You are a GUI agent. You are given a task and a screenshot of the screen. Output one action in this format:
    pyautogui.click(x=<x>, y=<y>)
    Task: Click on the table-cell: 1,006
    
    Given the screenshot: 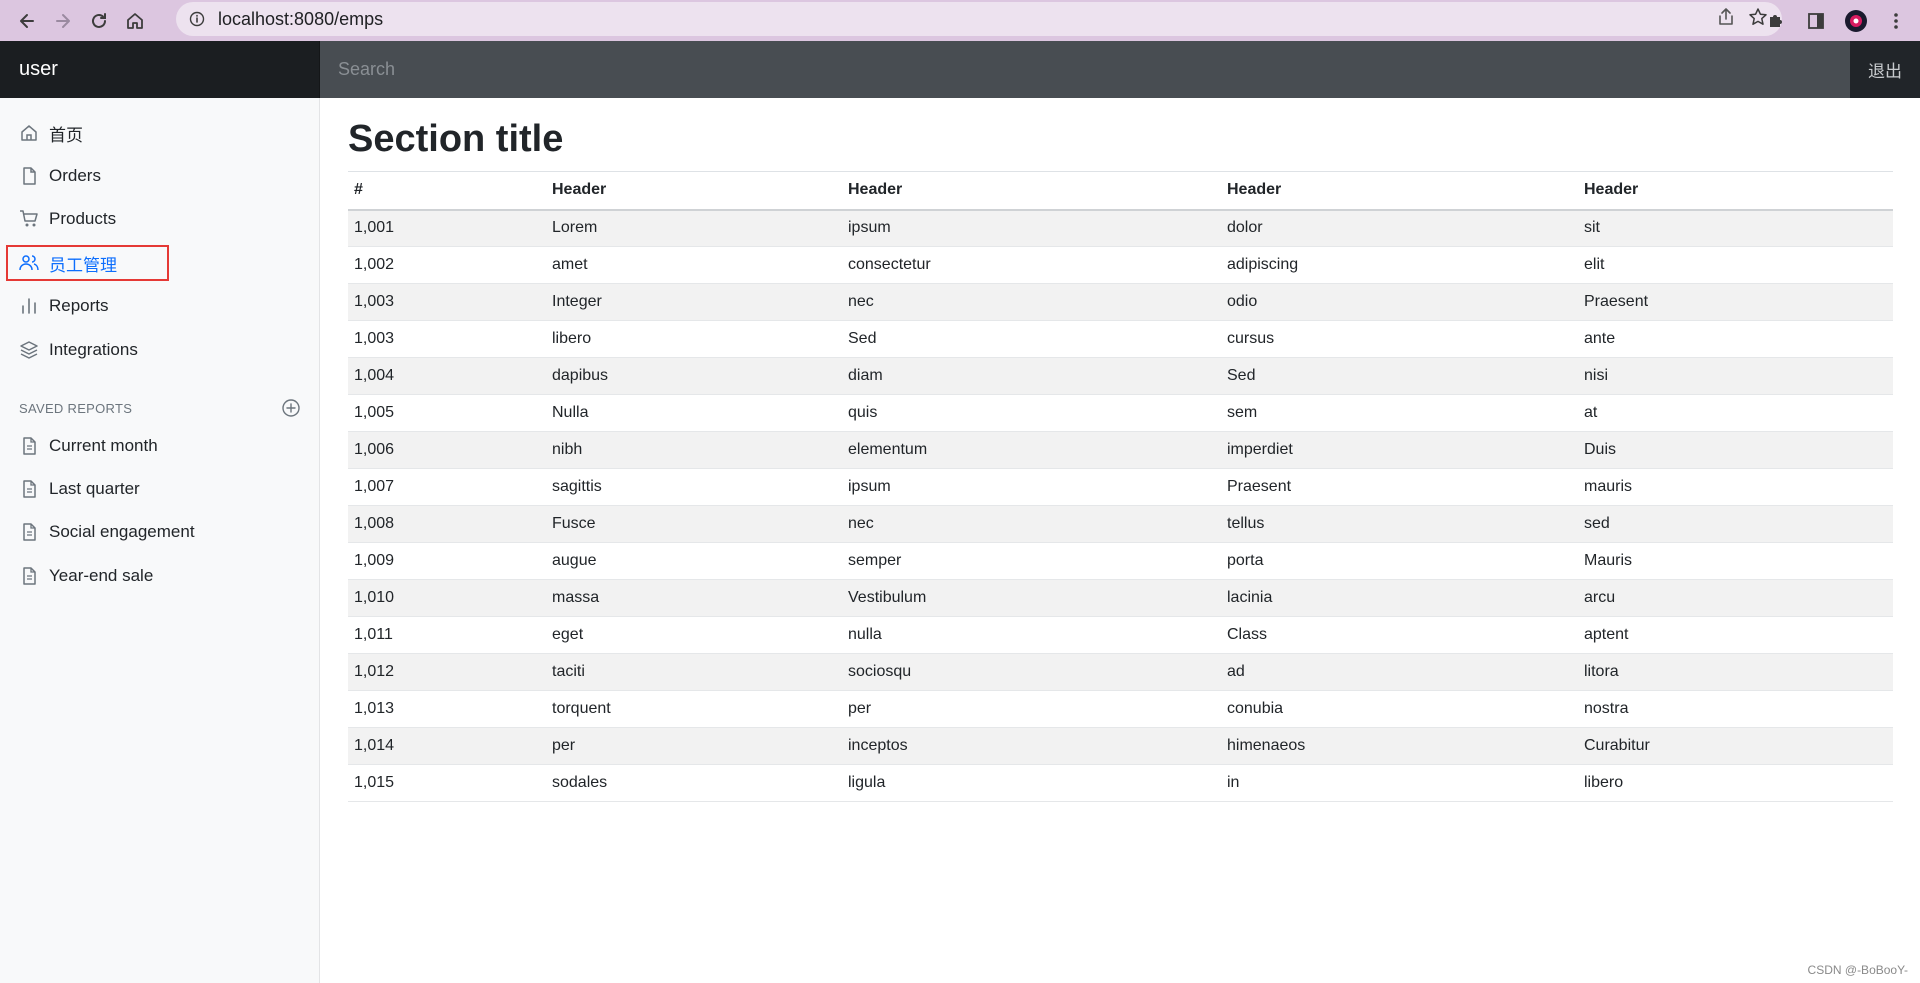 What is the action you would take?
    pyautogui.click(x=447, y=450)
    